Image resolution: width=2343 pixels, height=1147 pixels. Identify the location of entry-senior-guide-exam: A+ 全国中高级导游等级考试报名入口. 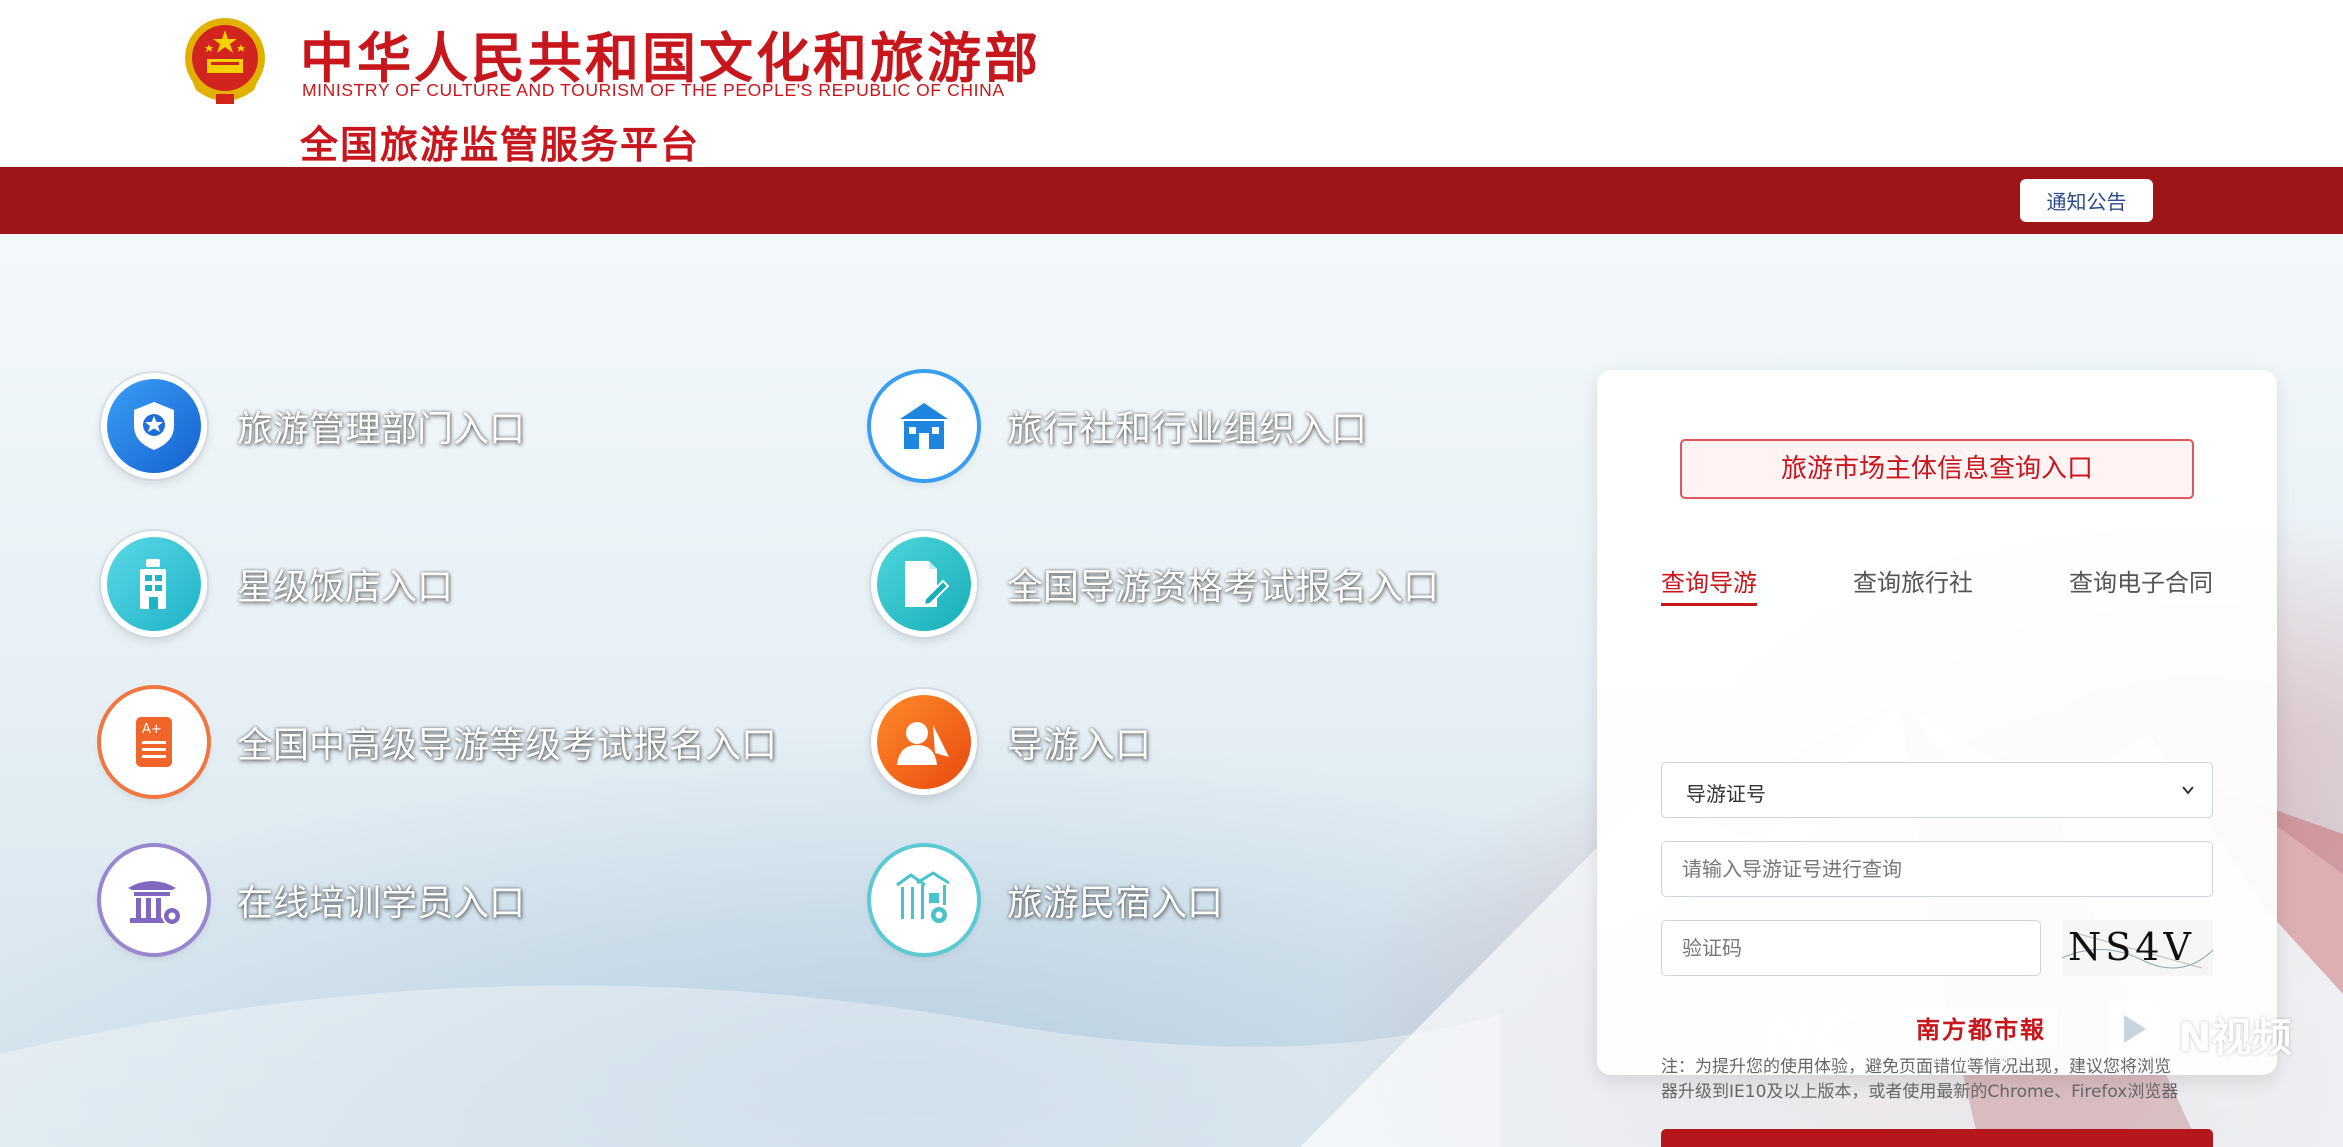
(439, 742).